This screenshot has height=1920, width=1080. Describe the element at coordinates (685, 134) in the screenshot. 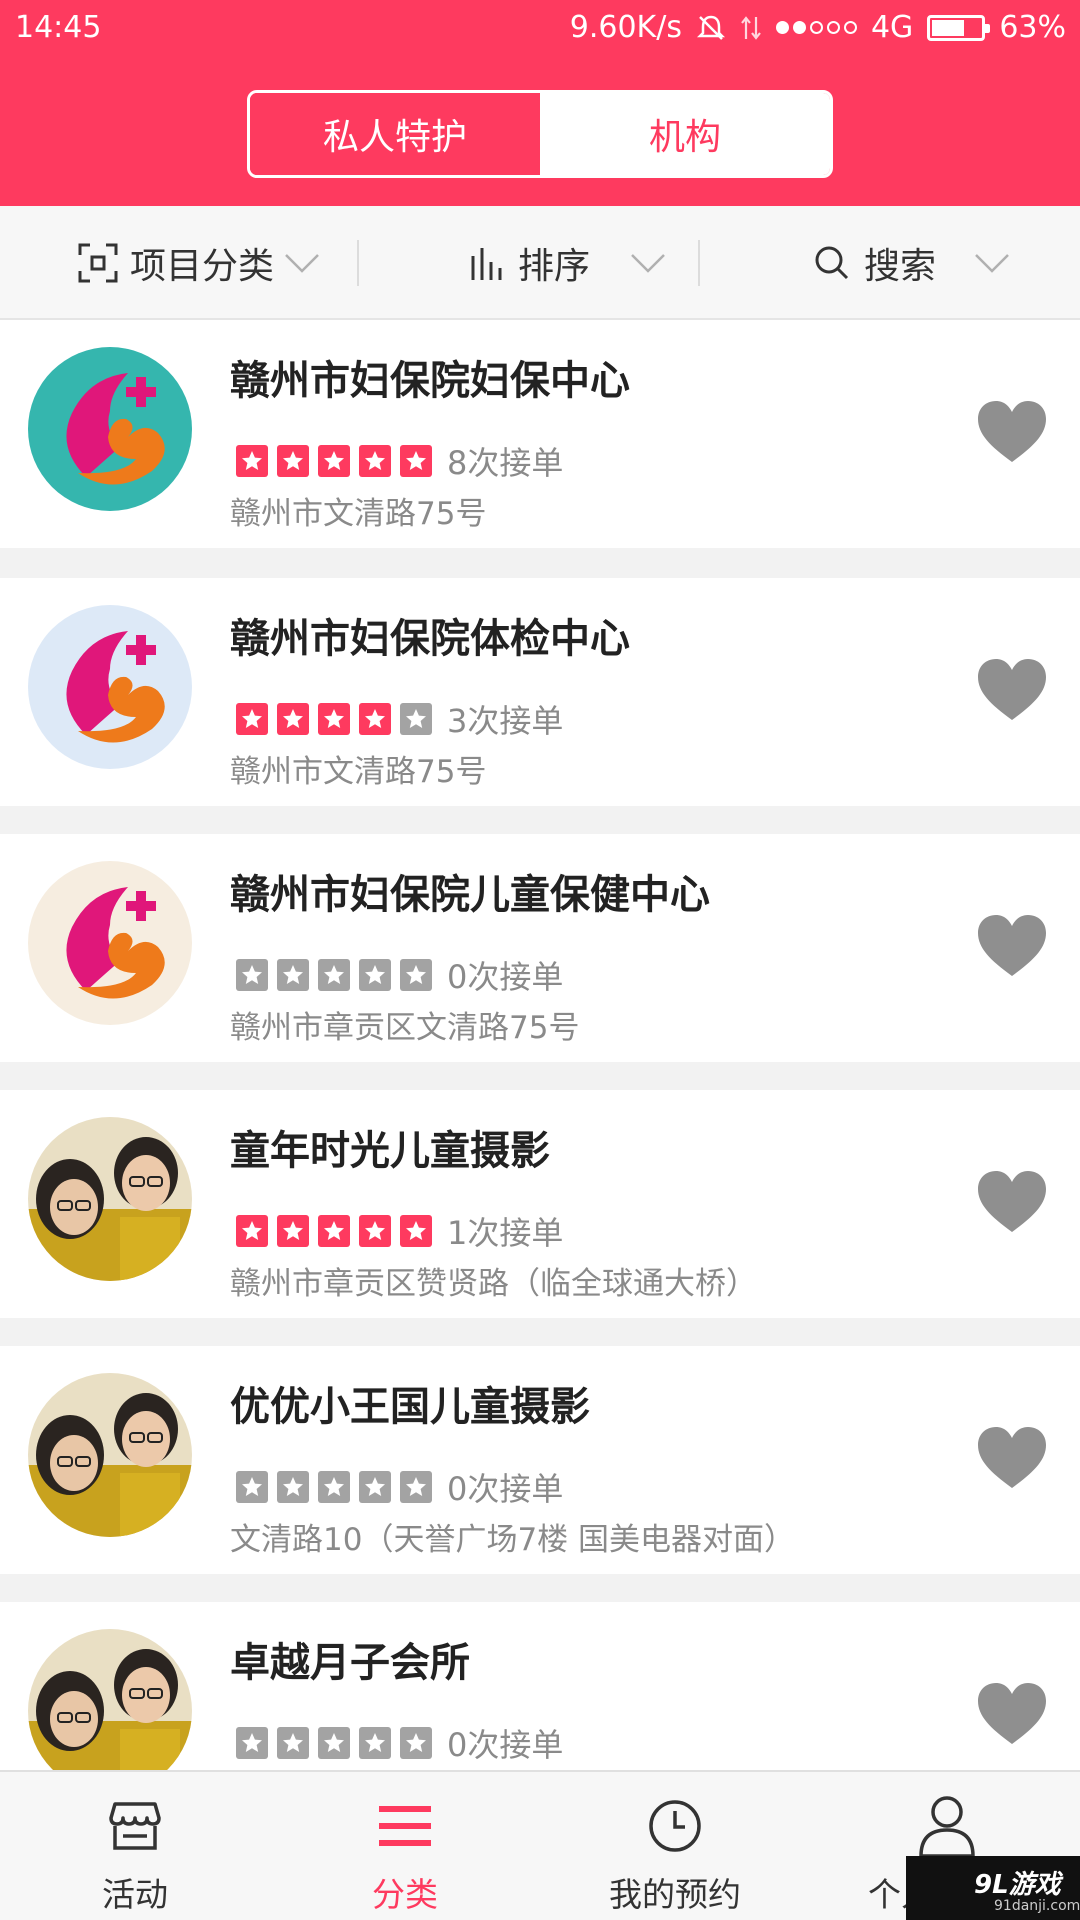

I see `segment-institution: 机构` at that location.